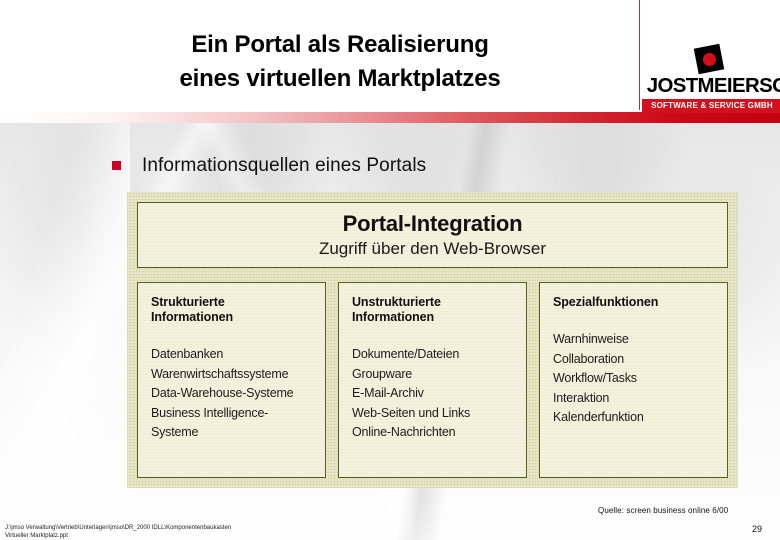  What do you see at coordinates (432, 223) in the screenshot?
I see `portal-integration-title: Portal-Integration` at bounding box center [432, 223].